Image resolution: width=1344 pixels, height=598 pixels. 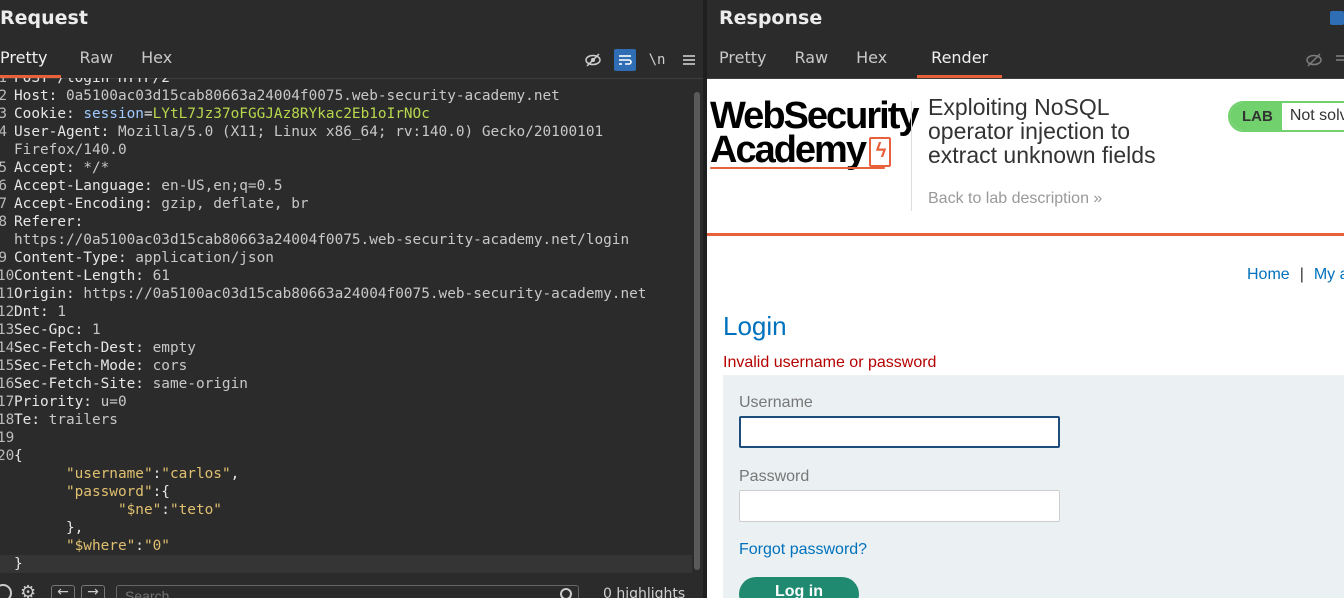 I want to click on line-text: Content-Length: 61, so click(x=92, y=276).